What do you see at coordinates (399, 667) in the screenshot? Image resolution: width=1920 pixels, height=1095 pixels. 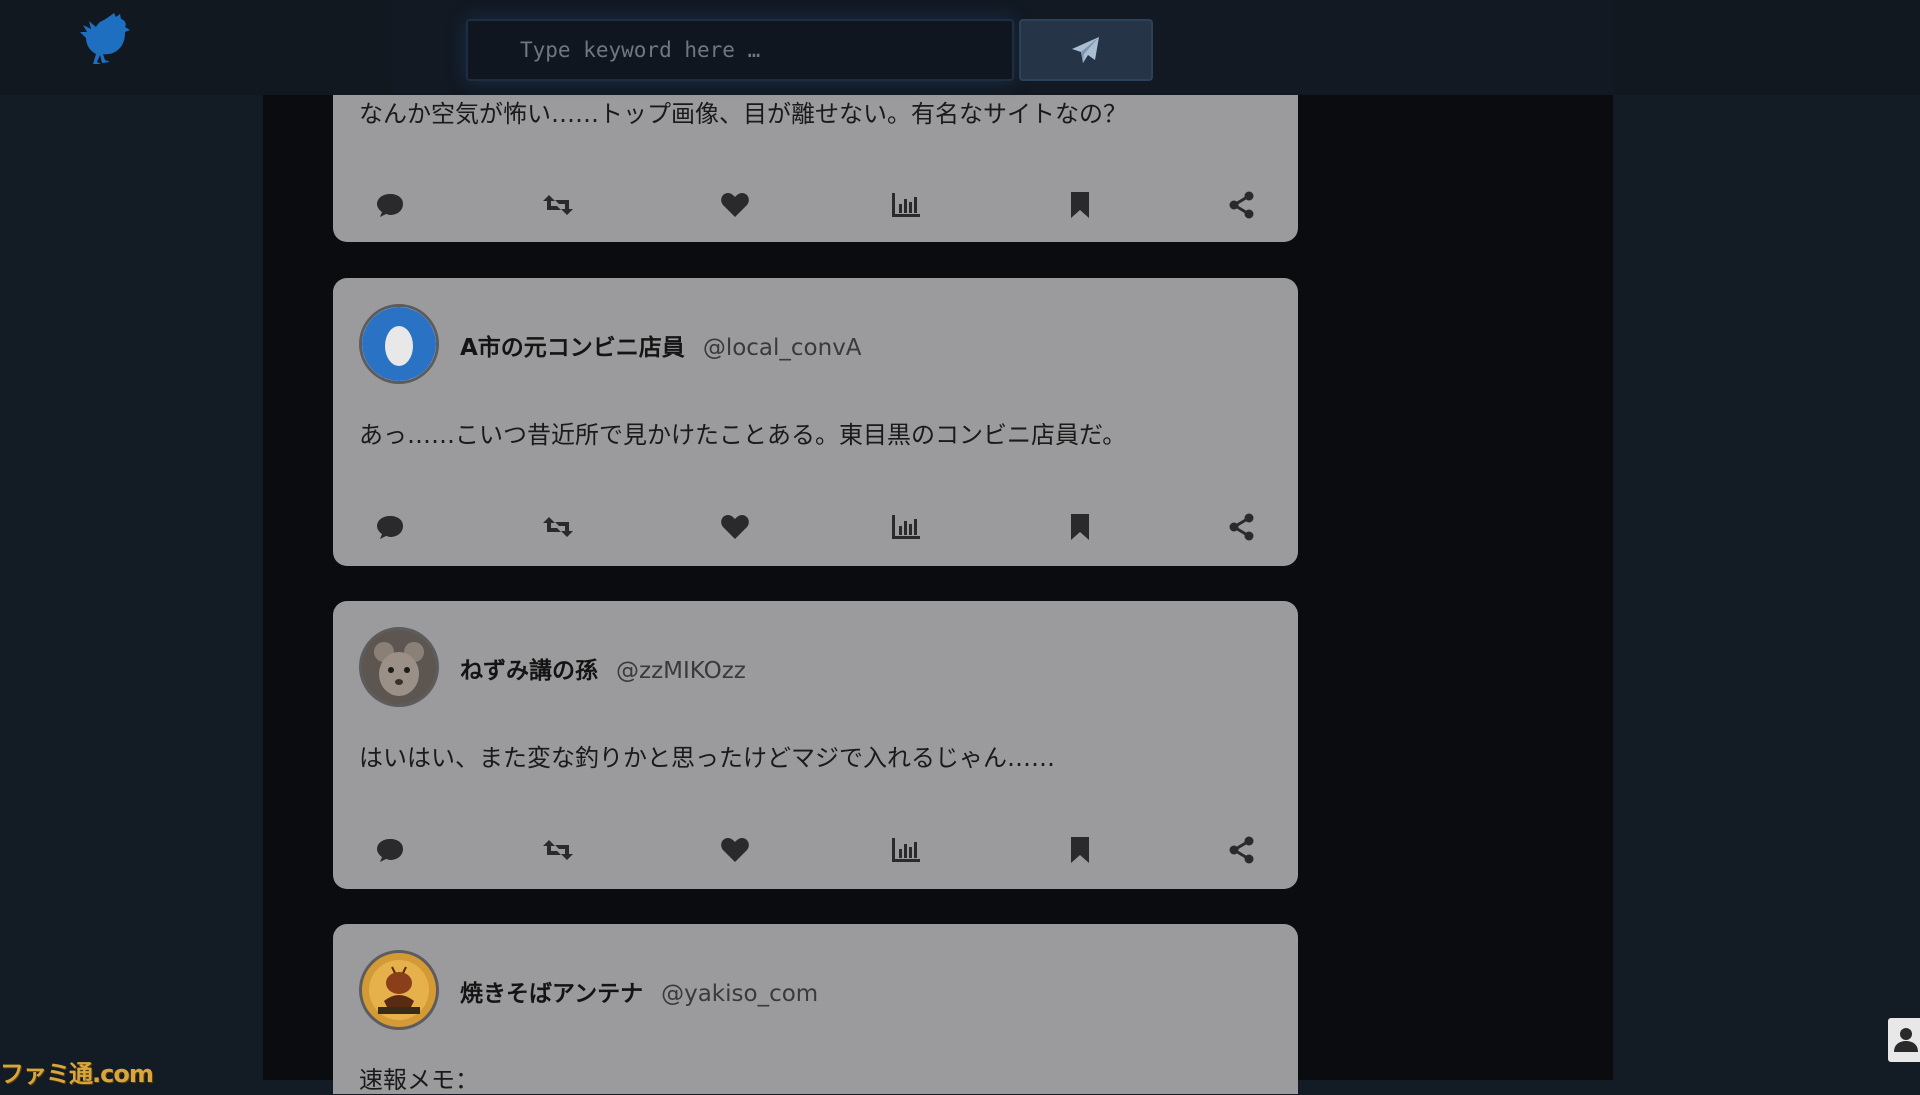 I see `mouse-avatar` at bounding box center [399, 667].